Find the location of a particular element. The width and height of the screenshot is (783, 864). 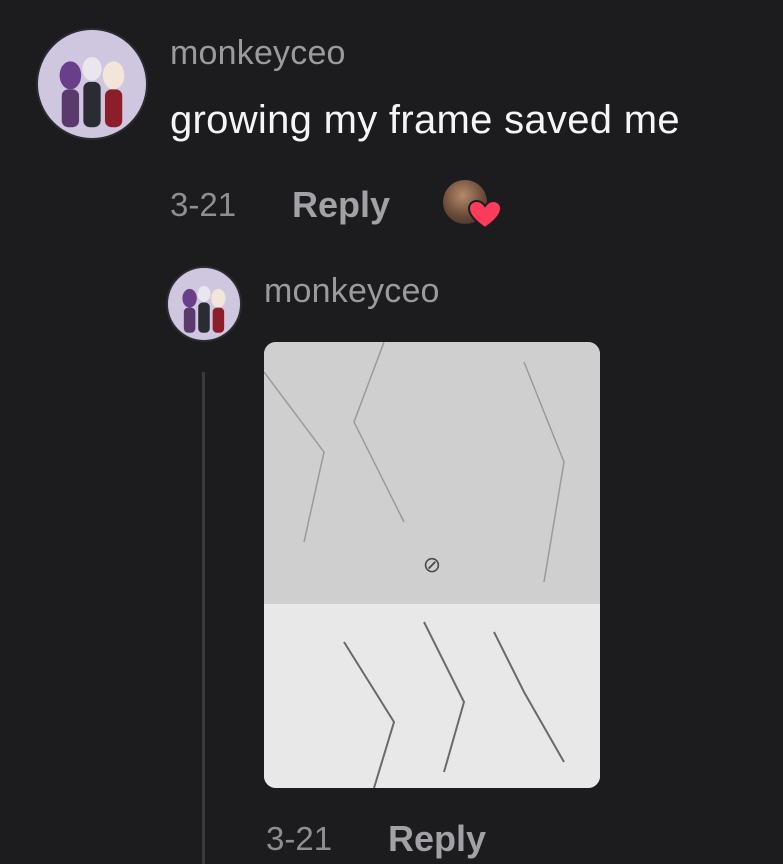

thread-line is located at coordinates (203, 618).